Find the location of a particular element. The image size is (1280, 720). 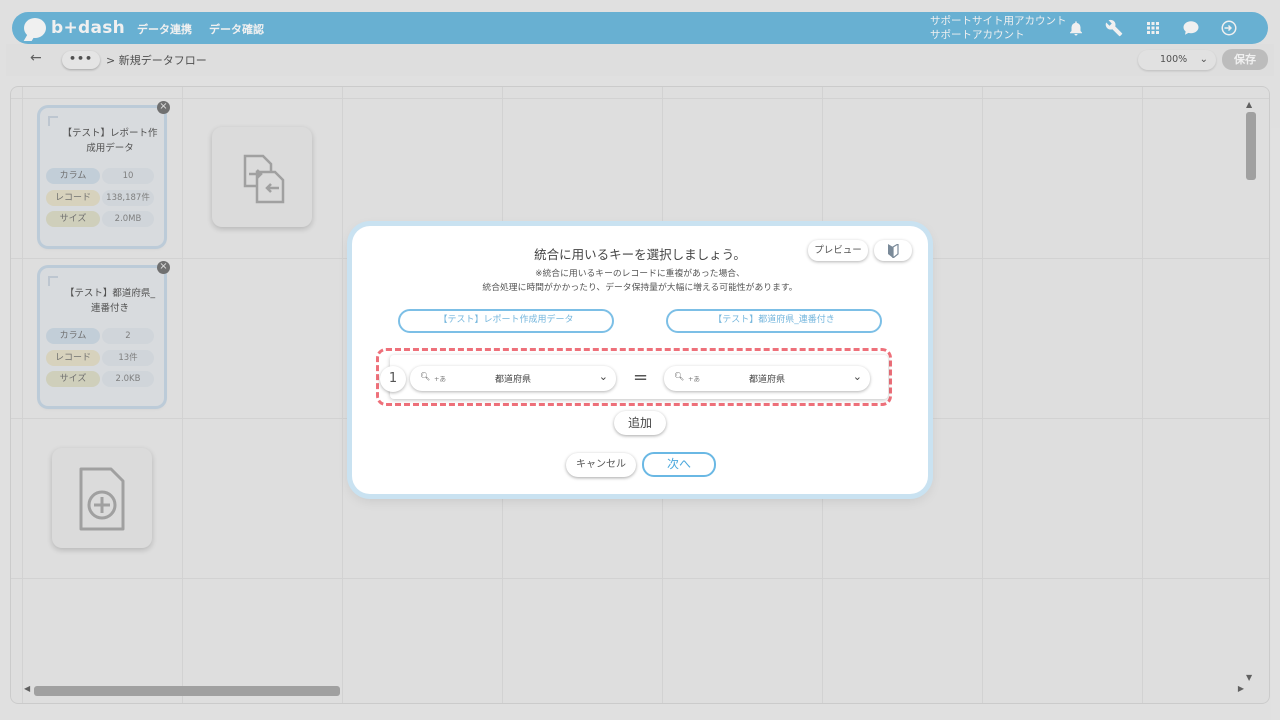

key-row-number: 1 is located at coordinates (393, 379).